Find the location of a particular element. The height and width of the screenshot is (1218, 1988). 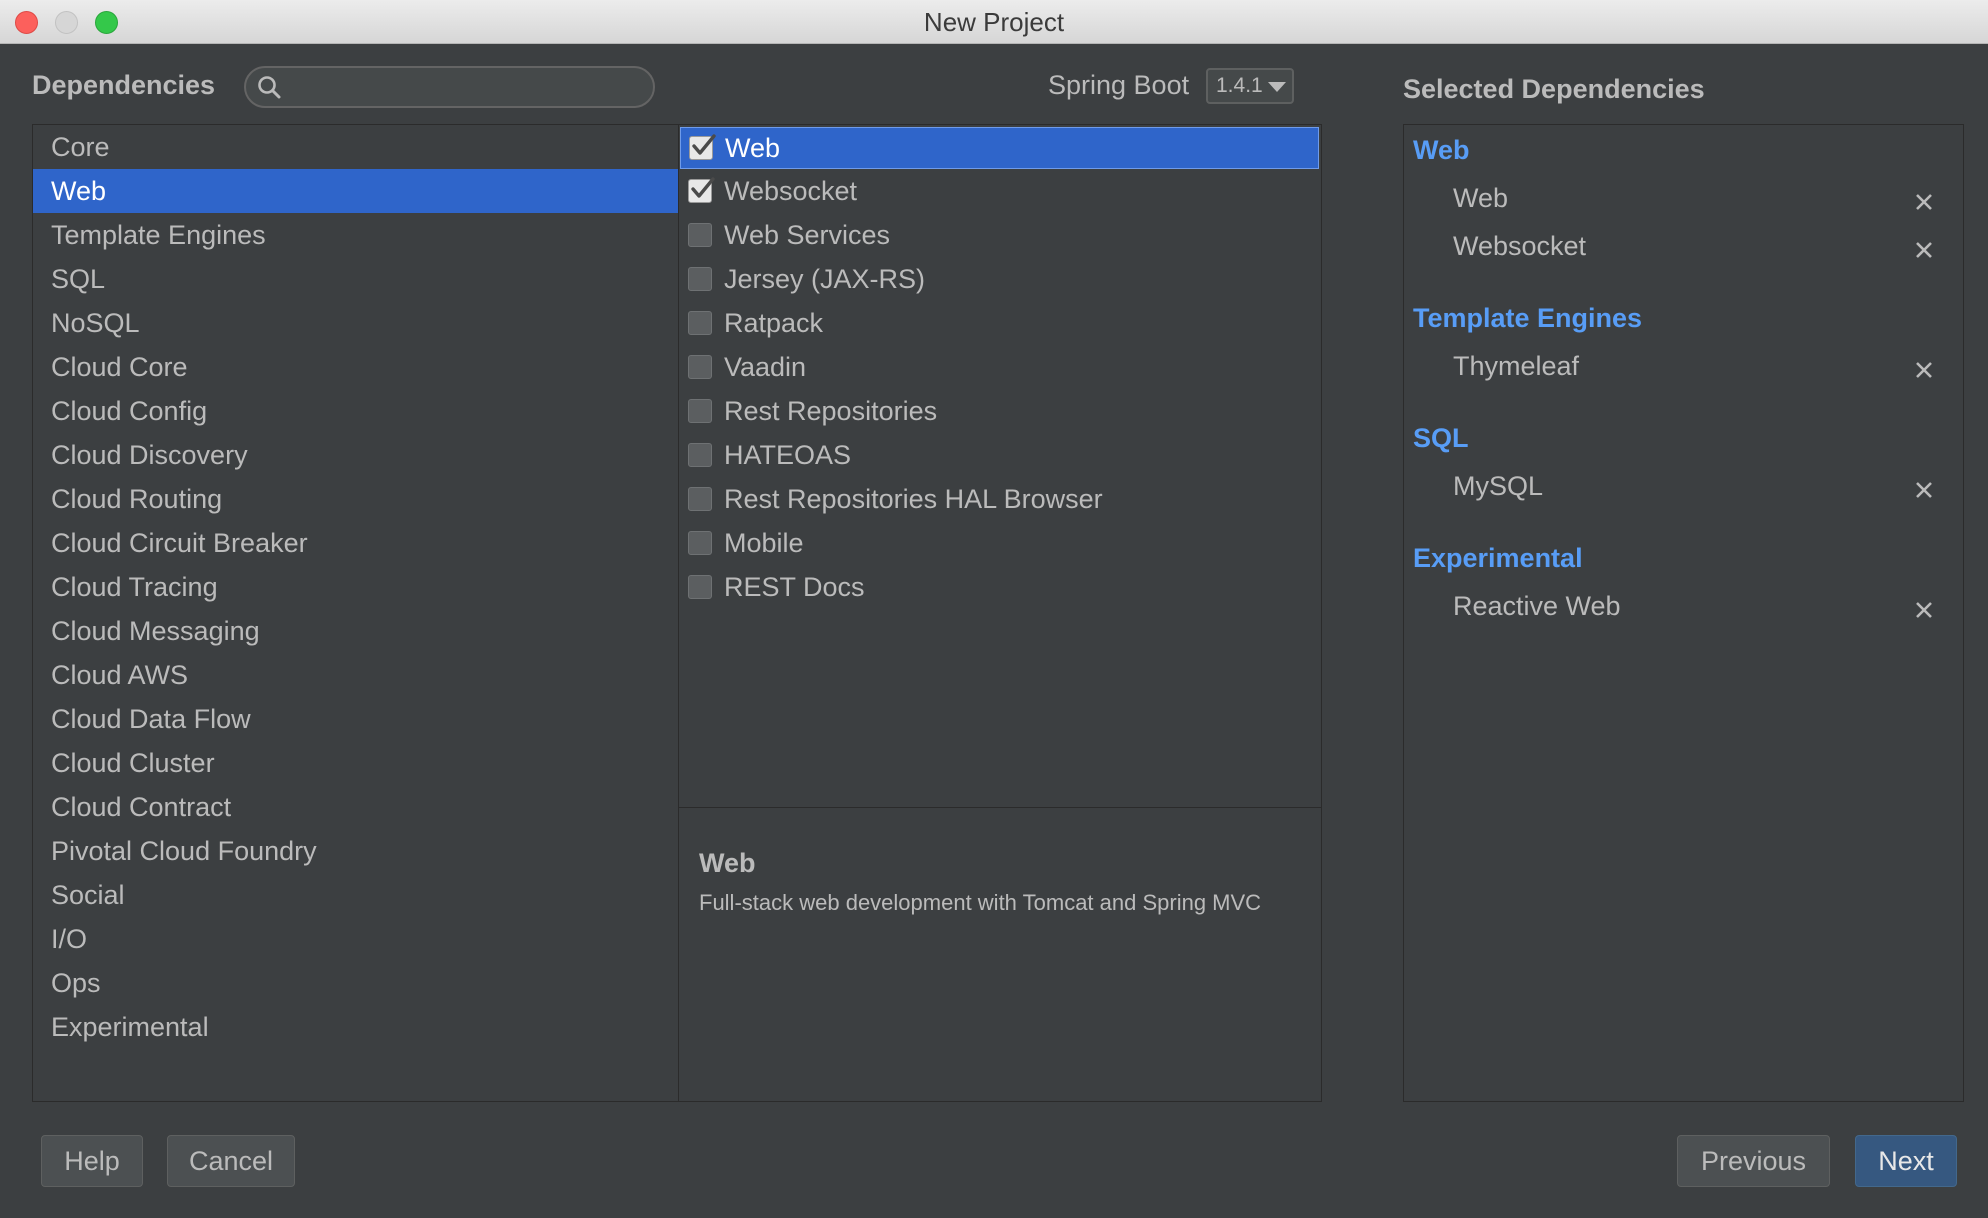

category-item-sql: SQL is located at coordinates (355, 279).